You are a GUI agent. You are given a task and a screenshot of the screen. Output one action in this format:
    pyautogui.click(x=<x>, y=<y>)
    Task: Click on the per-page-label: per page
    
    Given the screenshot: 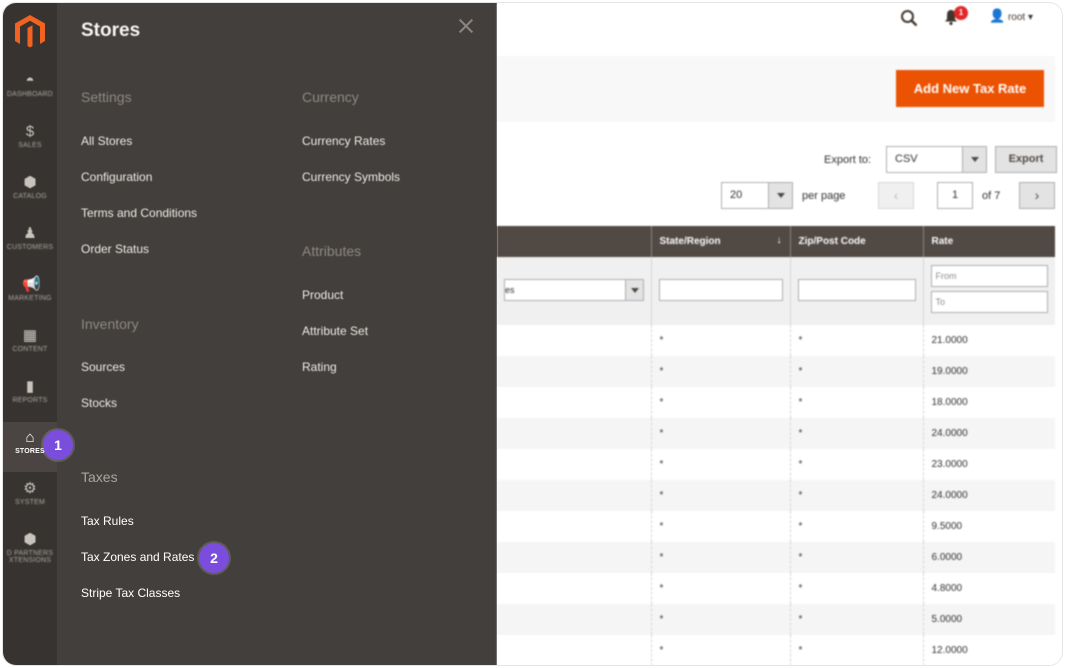 What is the action you would take?
    pyautogui.click(x=824, y=196)
    